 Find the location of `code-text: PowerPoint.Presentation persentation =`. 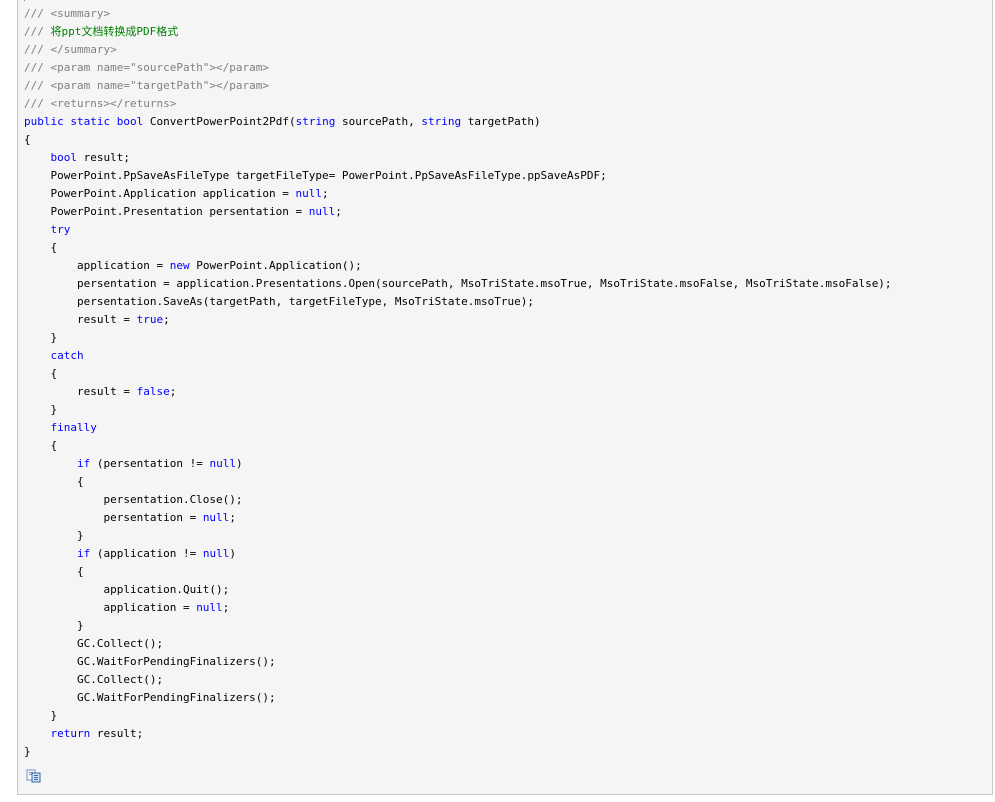

code-text: PowerPoint.Presentation persentation = is located at coordinates (166, 211).